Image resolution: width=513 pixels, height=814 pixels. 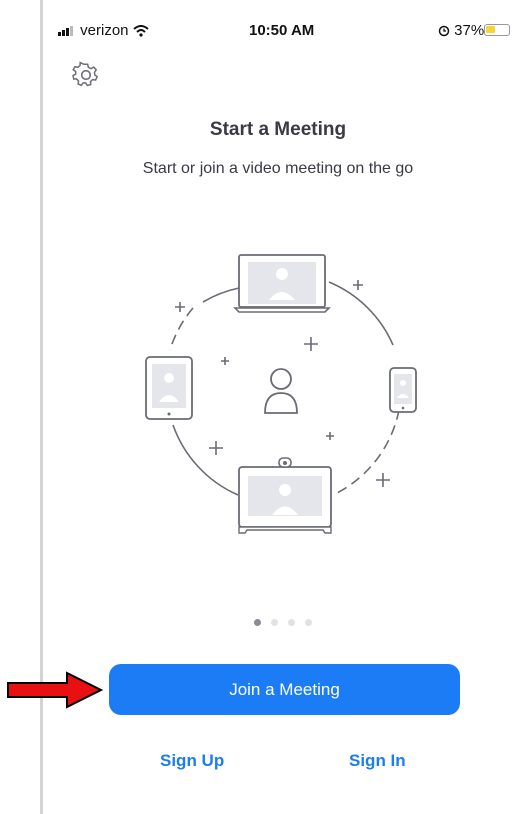 I want to click on tablet-icon, so click(x=169, y=388).